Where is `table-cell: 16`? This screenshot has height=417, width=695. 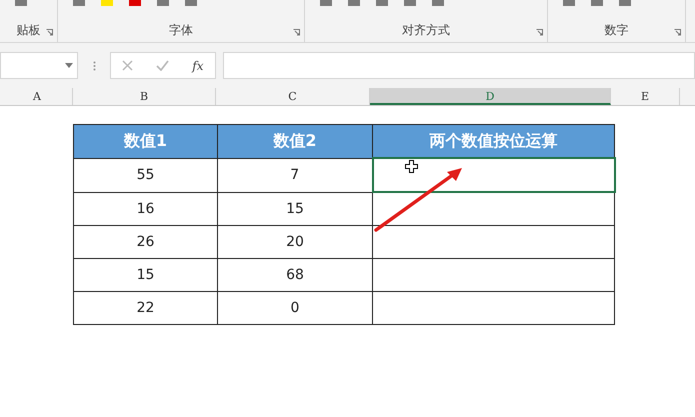 table-cell: 16 is located at coordinates (146, 209).